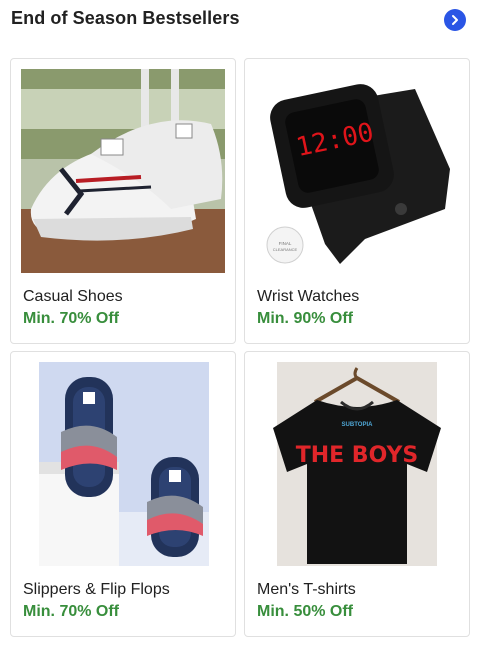 The image size is (483, 656). I want to click on chevron-right-icon, so click(455, 20).